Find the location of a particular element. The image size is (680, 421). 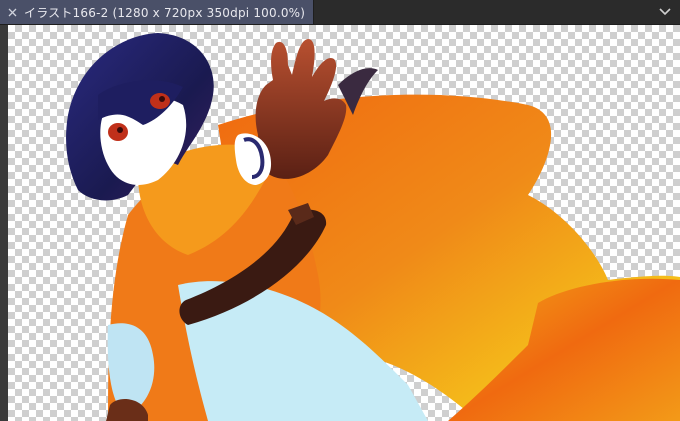

chevron-down-icon is located at coordinates (665, 12).